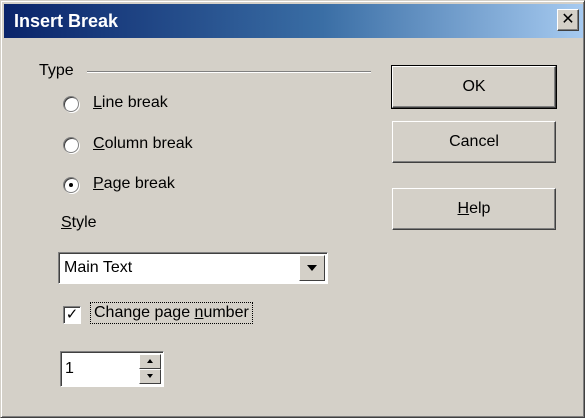 This screenshot has height=418, width=585. What do you see at coordinates (229, 72) in the screenshot?
I see `type-group-divider` at bounding box center [229, 72].